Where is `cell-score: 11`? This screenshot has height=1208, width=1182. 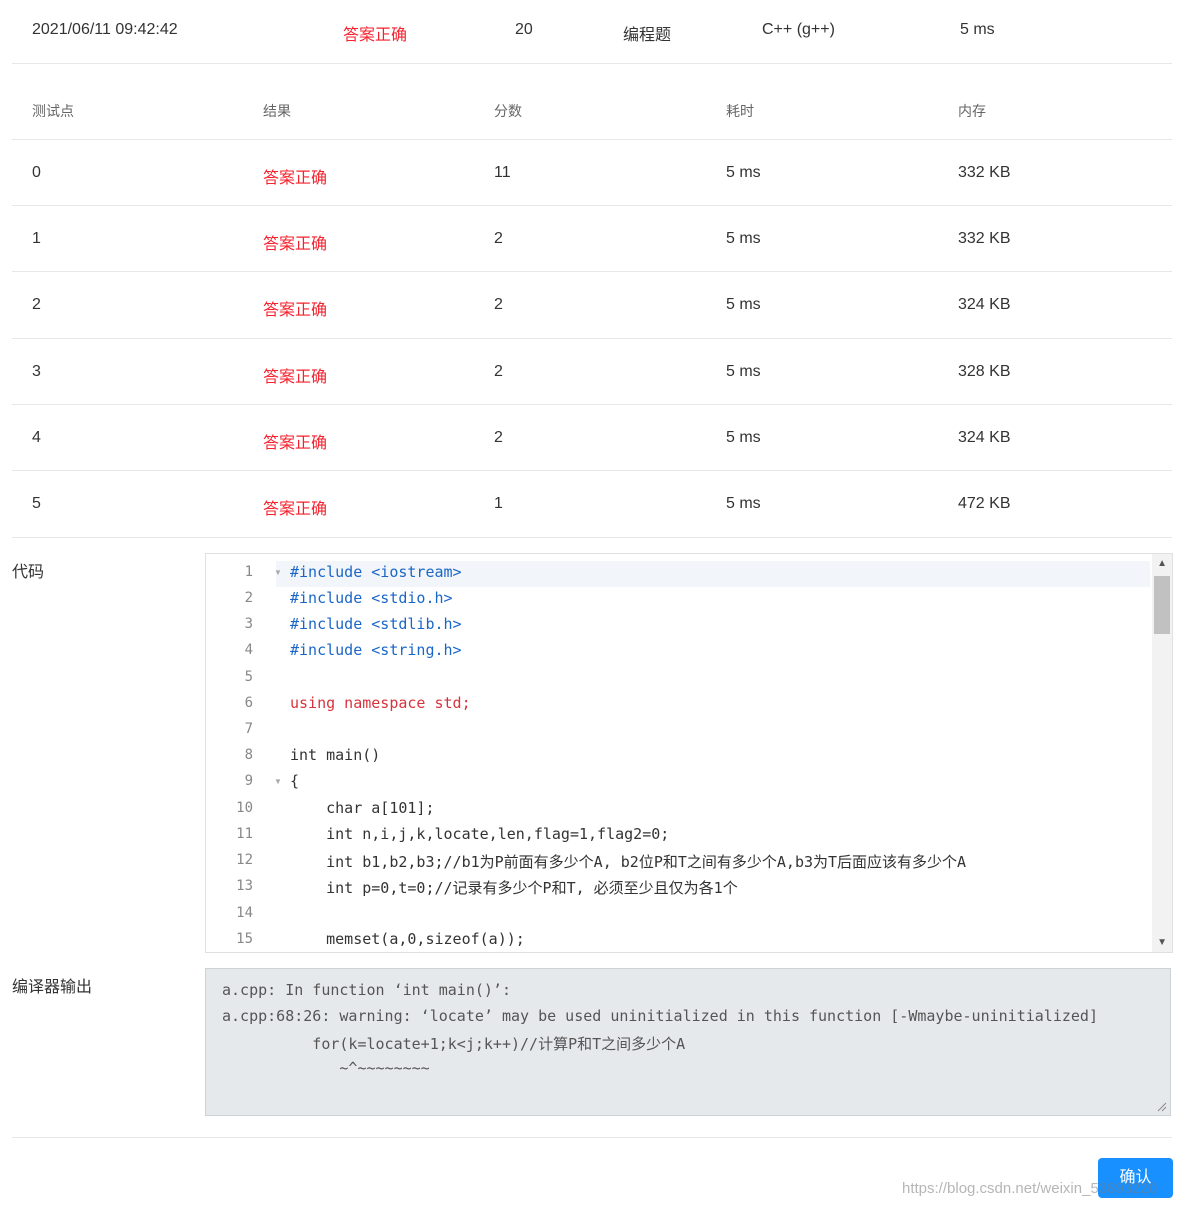
cell-score: 11 is located at coordinates (502, 172).